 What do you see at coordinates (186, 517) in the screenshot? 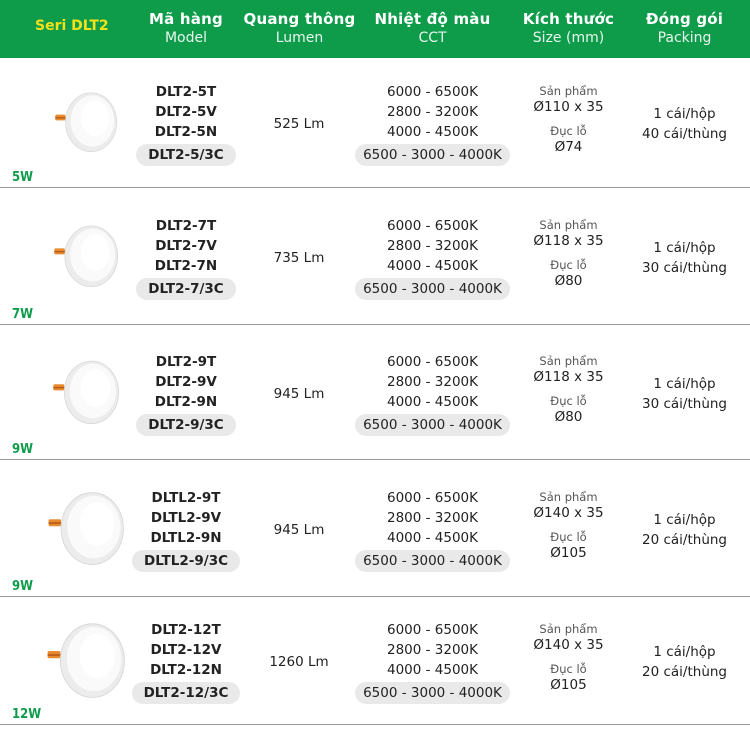
I see `model-code: DLTL2-9V` at bounding box center [186, 517].